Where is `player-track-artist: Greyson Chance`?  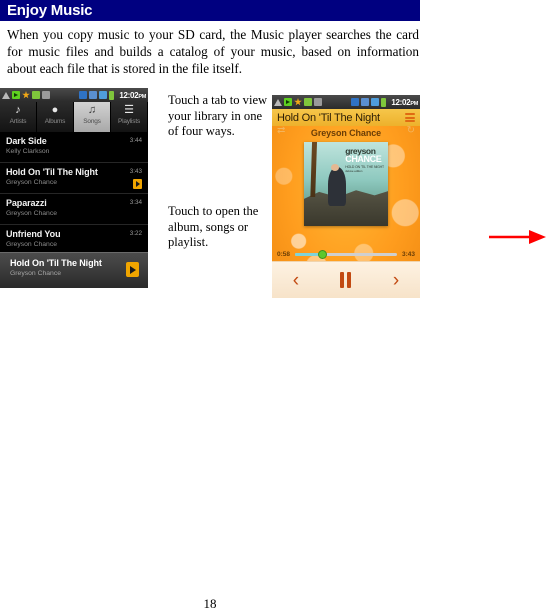 player-track-artist: Greyson Chance is located at coordinates (346, 133).